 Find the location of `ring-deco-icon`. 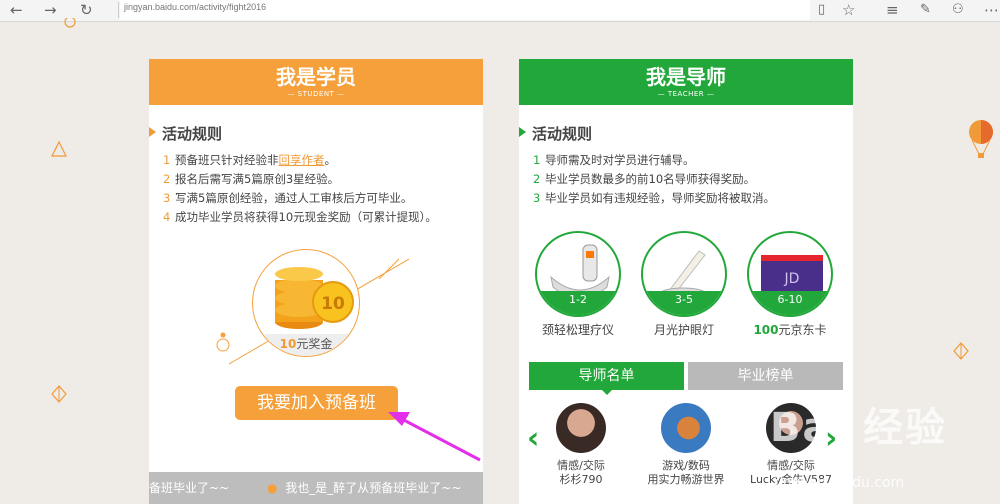

ring-deco-icon is located at coordinates (70, 23).